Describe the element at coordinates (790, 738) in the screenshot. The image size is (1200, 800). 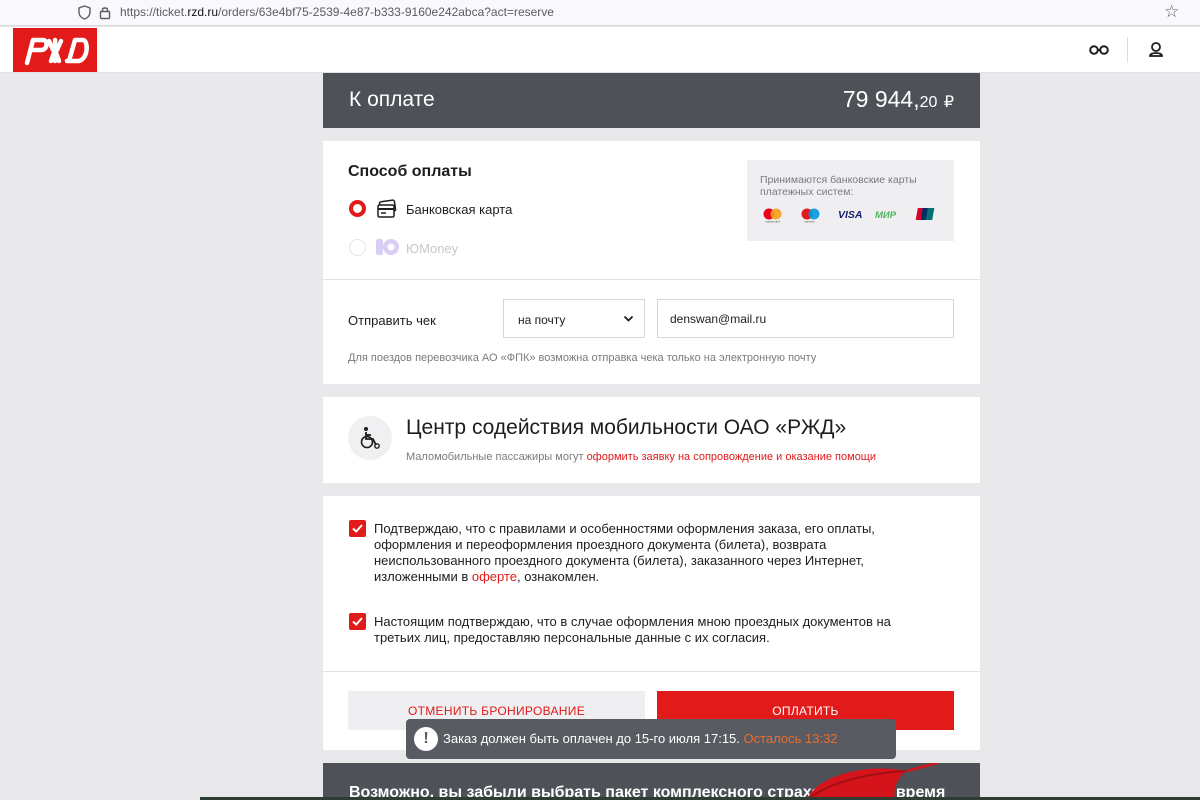
I see `toast-remaining-time: Осталось 13:32` at that location.